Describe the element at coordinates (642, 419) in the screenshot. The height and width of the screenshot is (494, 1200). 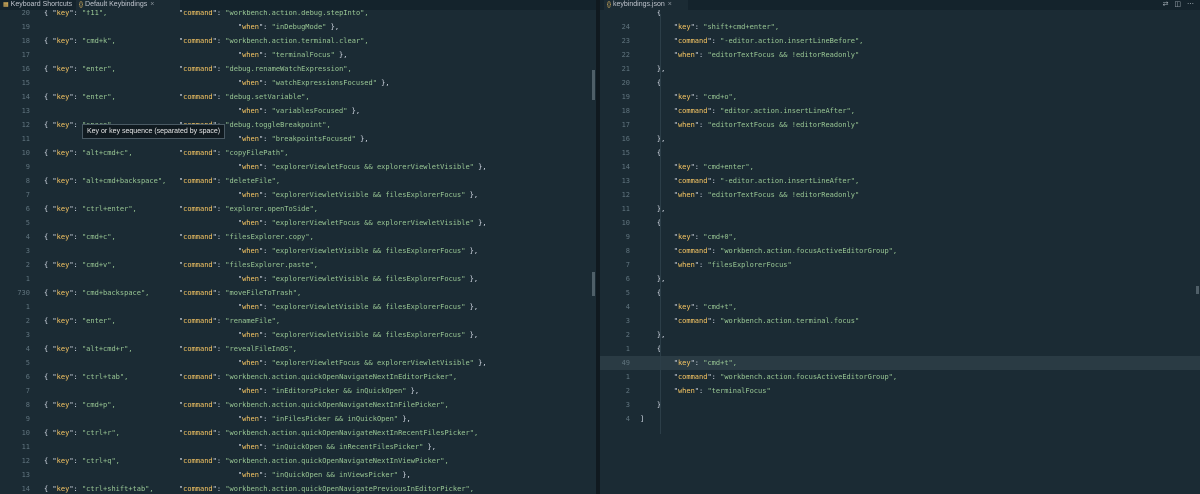
I see `code-text: ]` at that location.